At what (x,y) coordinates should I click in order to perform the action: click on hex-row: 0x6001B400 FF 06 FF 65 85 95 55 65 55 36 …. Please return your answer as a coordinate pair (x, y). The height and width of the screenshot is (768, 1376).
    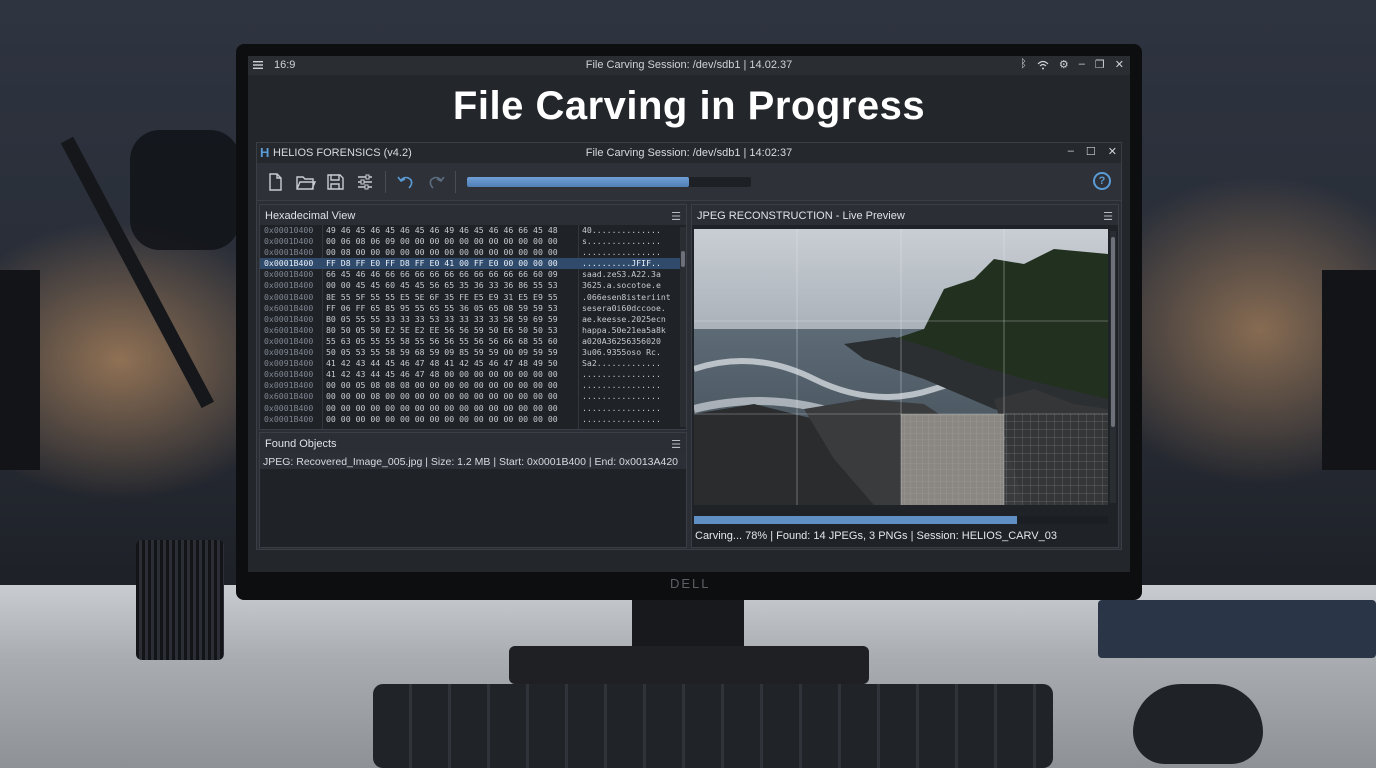
    Looking at the image, I should click on (473, 308).